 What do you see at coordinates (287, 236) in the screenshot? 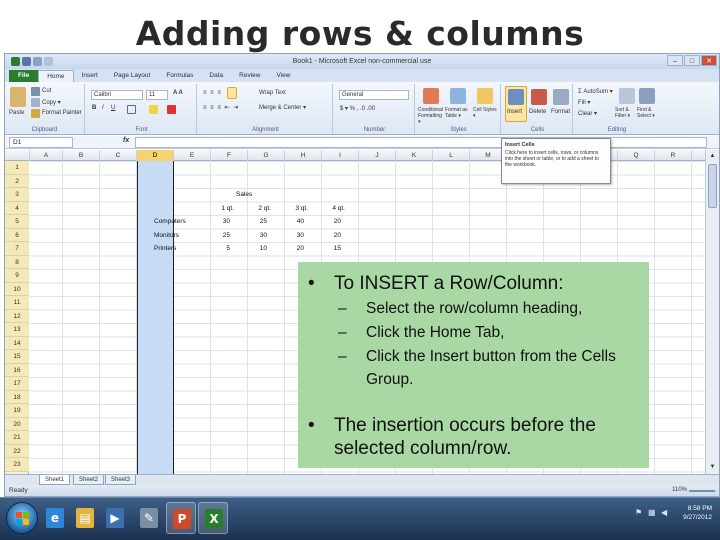
I see `sales-value-cell: 30` at bounding box center [287, 236].